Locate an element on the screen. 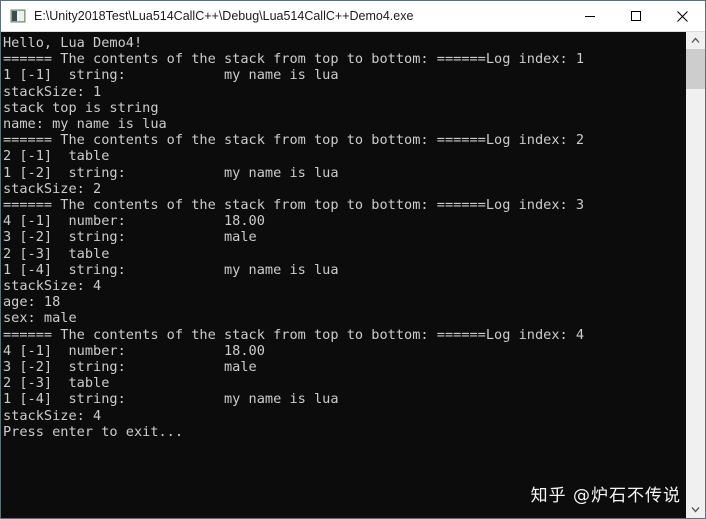 The width and height of the screenshot is (706, 519). chevron-down-icon is located at coordinates (695, 510).